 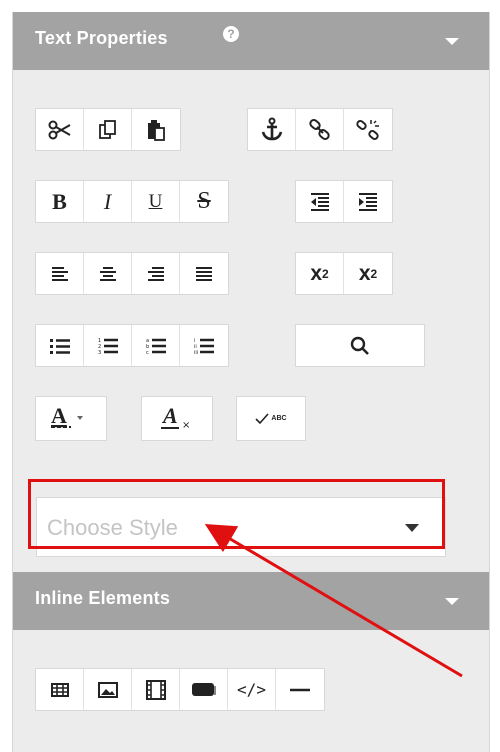 I want to click on horizontal-rule-icon, so click(x=300, y=689).